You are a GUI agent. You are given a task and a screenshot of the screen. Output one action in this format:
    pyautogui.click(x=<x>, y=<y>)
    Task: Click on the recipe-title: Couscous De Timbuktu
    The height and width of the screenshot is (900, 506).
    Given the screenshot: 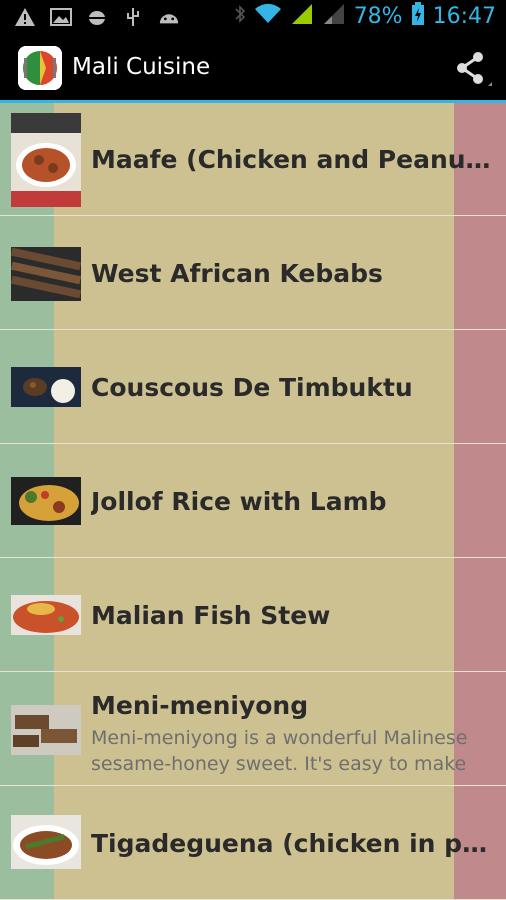 What is the action you would take?
    pyautogui.click(x=252, y=387)
    